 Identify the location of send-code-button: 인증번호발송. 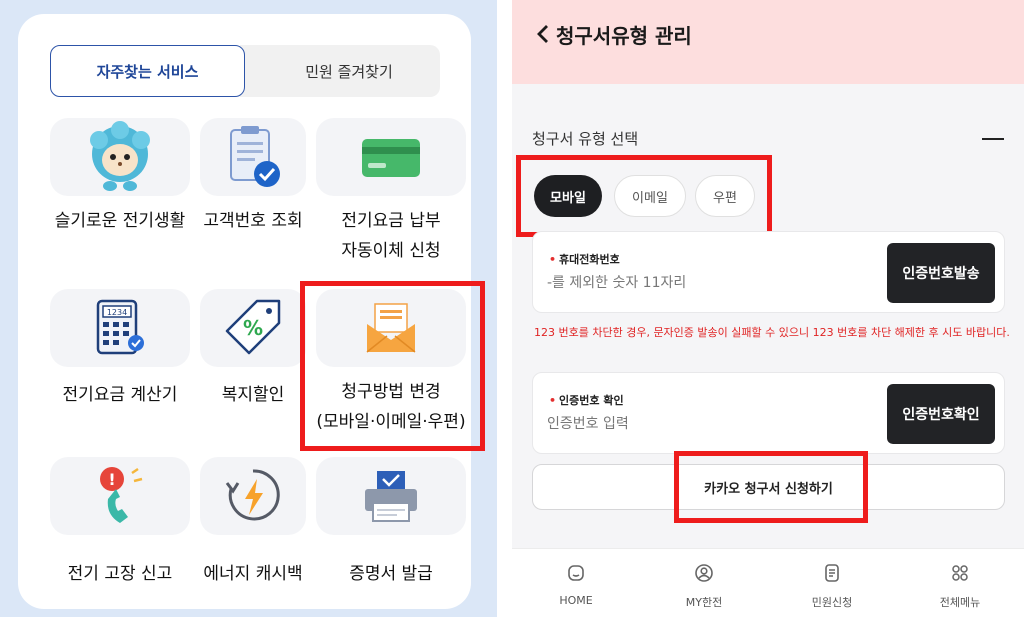
(941, 273).